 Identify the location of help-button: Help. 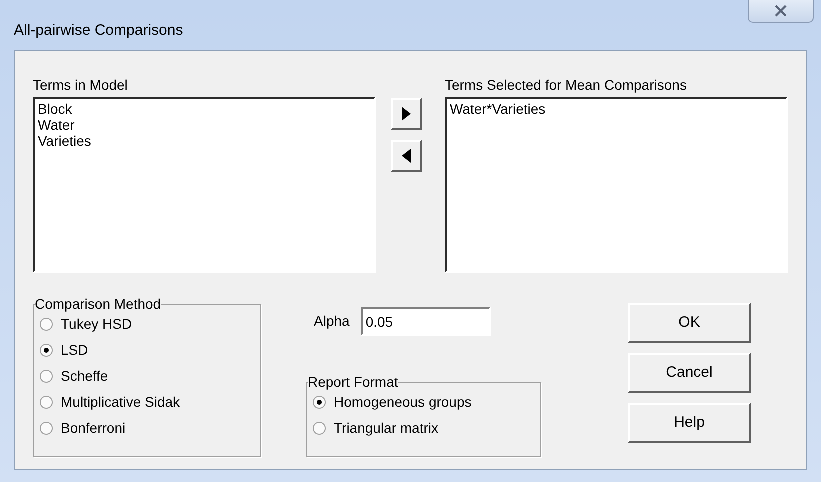
(689, 423).